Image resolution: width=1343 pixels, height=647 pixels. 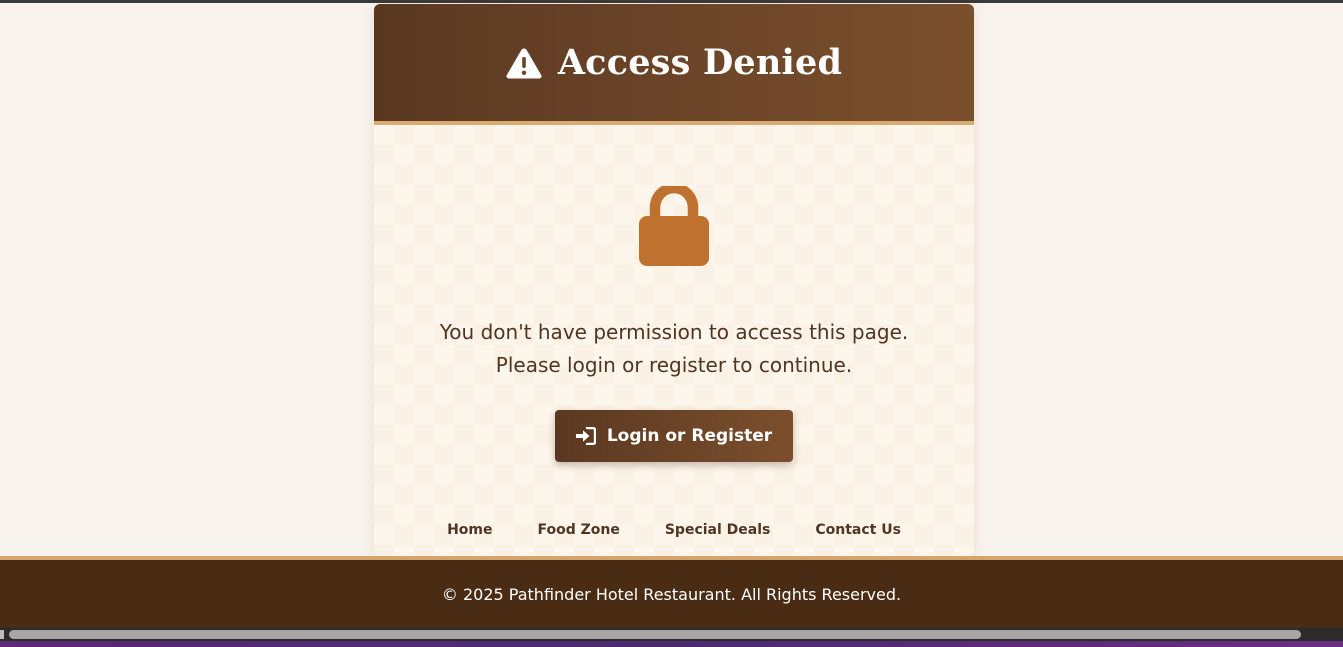 I want to click on sign-in-icon, so click(x=585, y=436).